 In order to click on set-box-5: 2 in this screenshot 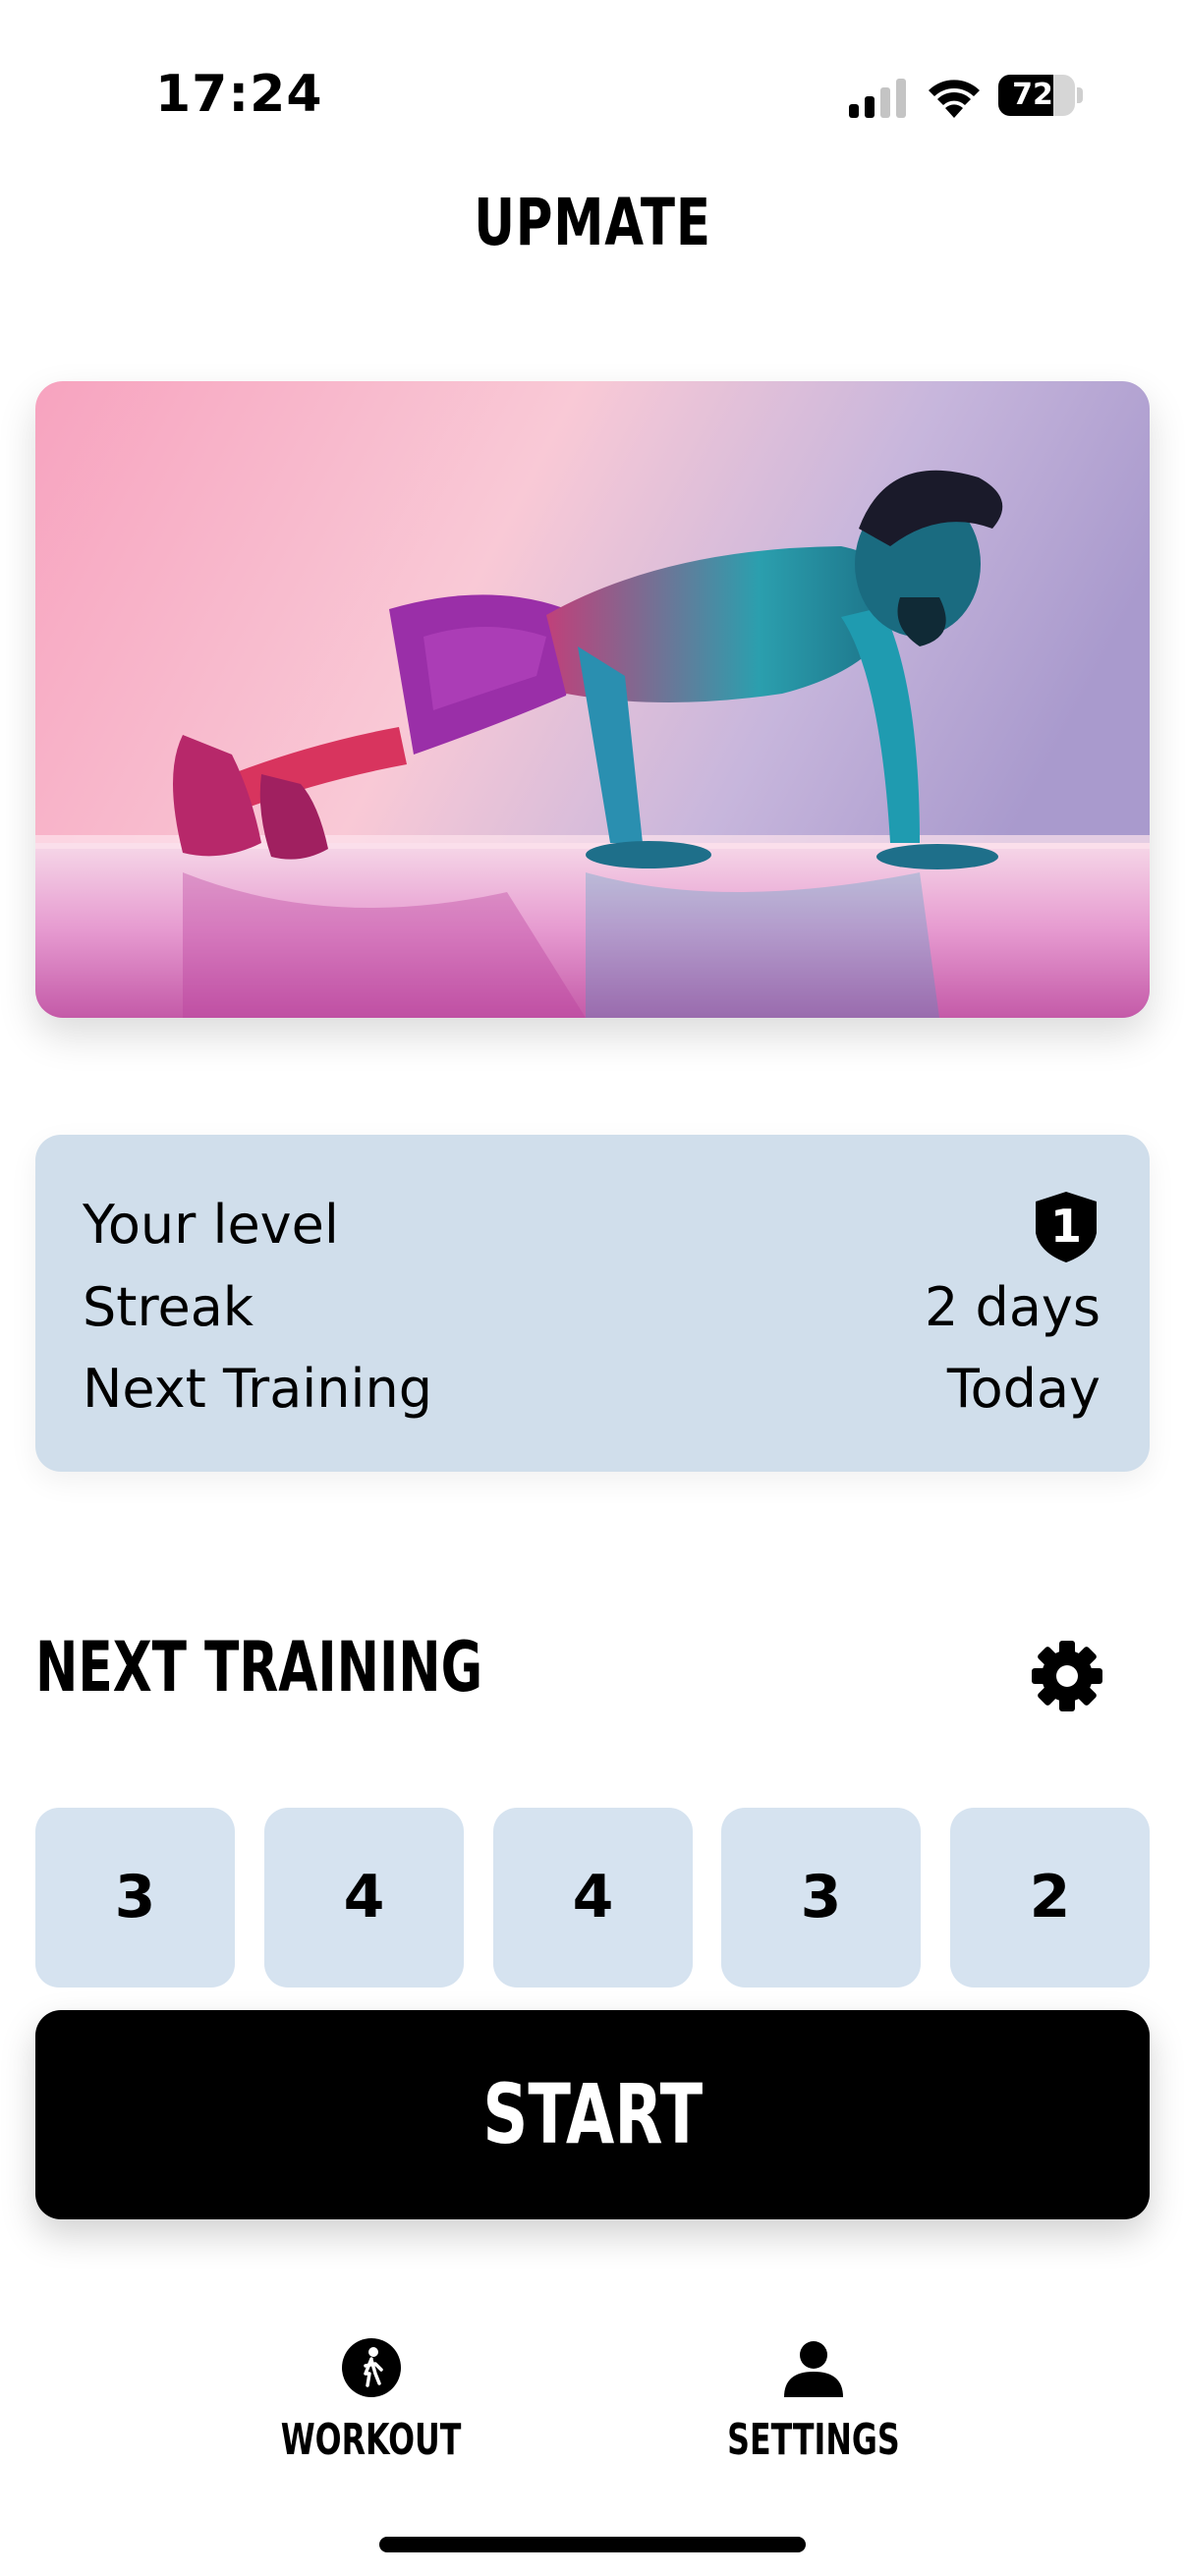, I will do `click(1050, 1898)`.